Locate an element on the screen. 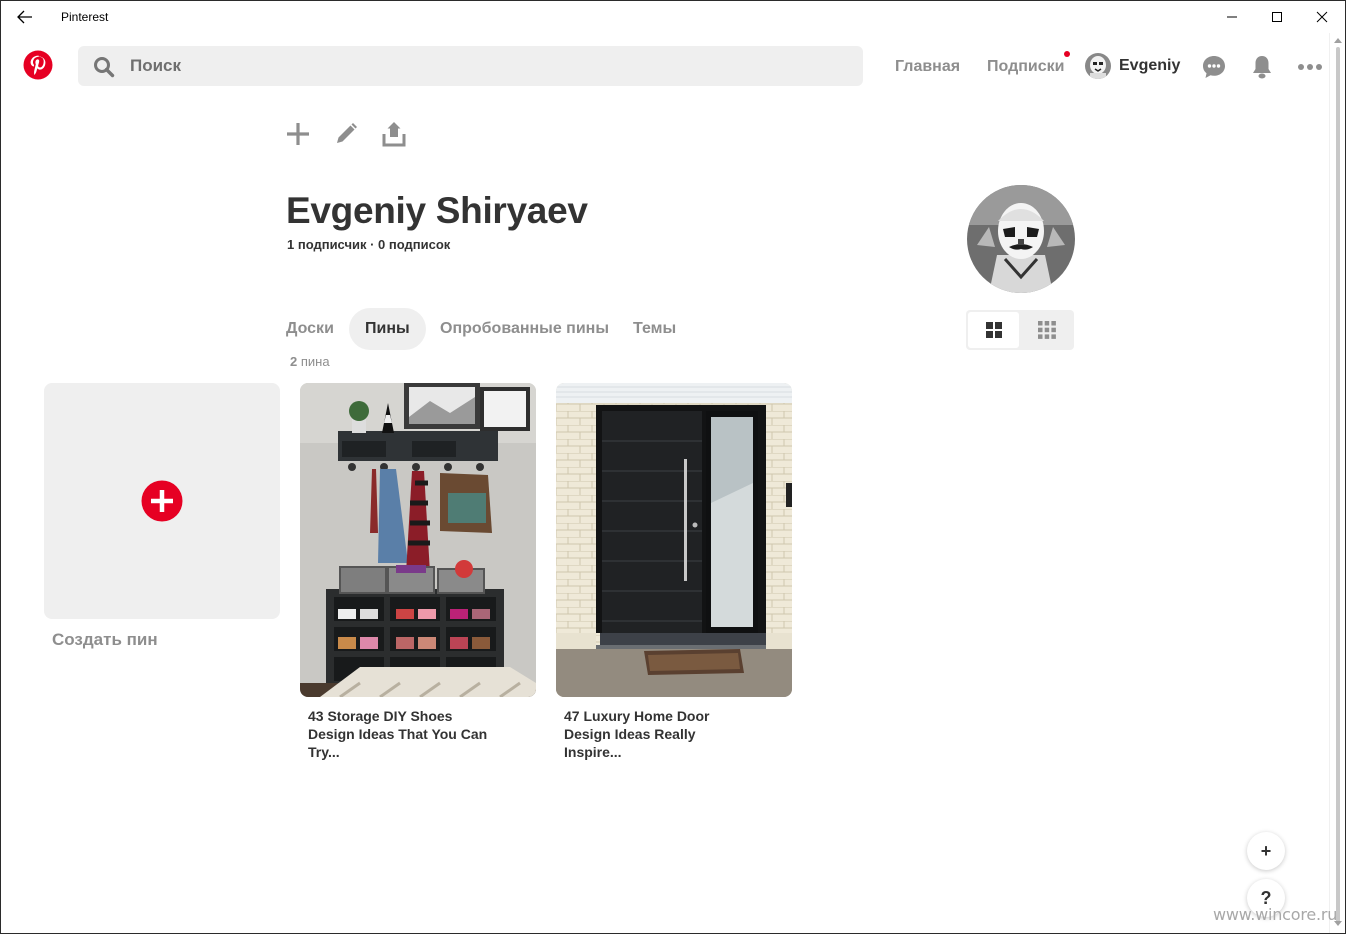 This screenshot has width=1346, height=934. tab-pins: Пины is located at coordinates (387, 329).